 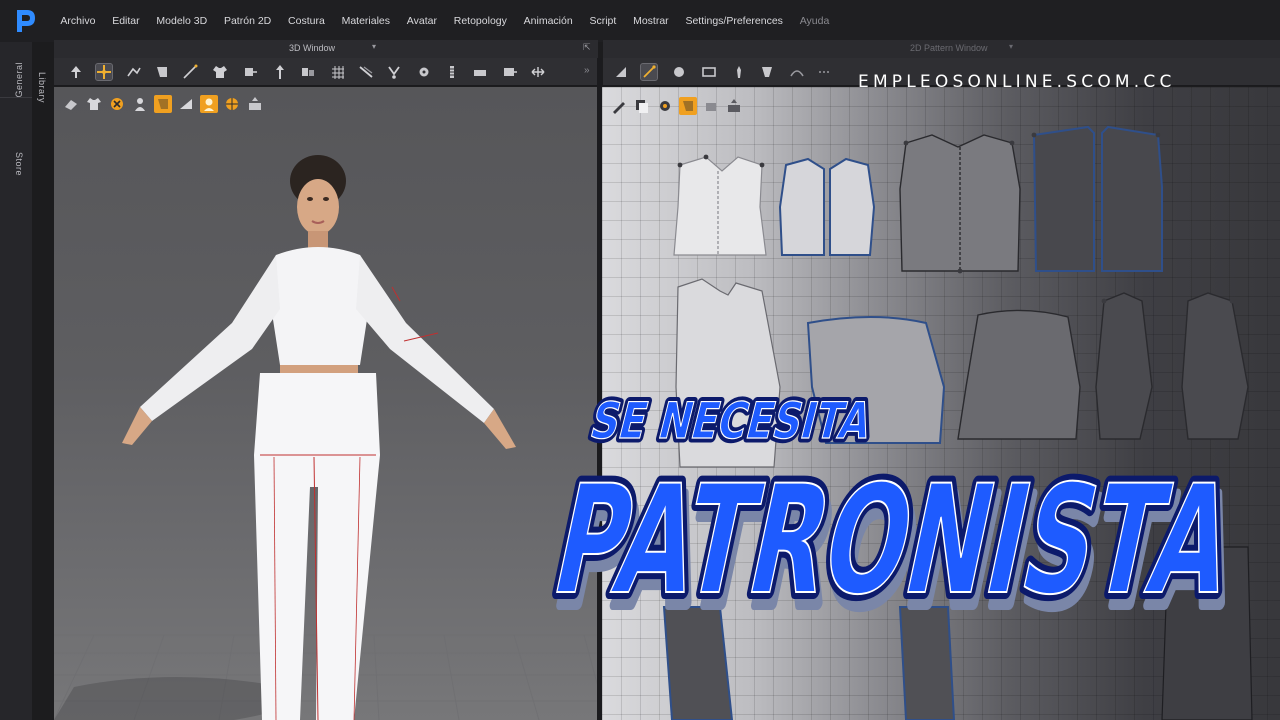 What do you see at coordinates (421, 21) in the screenshot?
I see `menu-avatar: Avatar` at bounding box center [421, 21].